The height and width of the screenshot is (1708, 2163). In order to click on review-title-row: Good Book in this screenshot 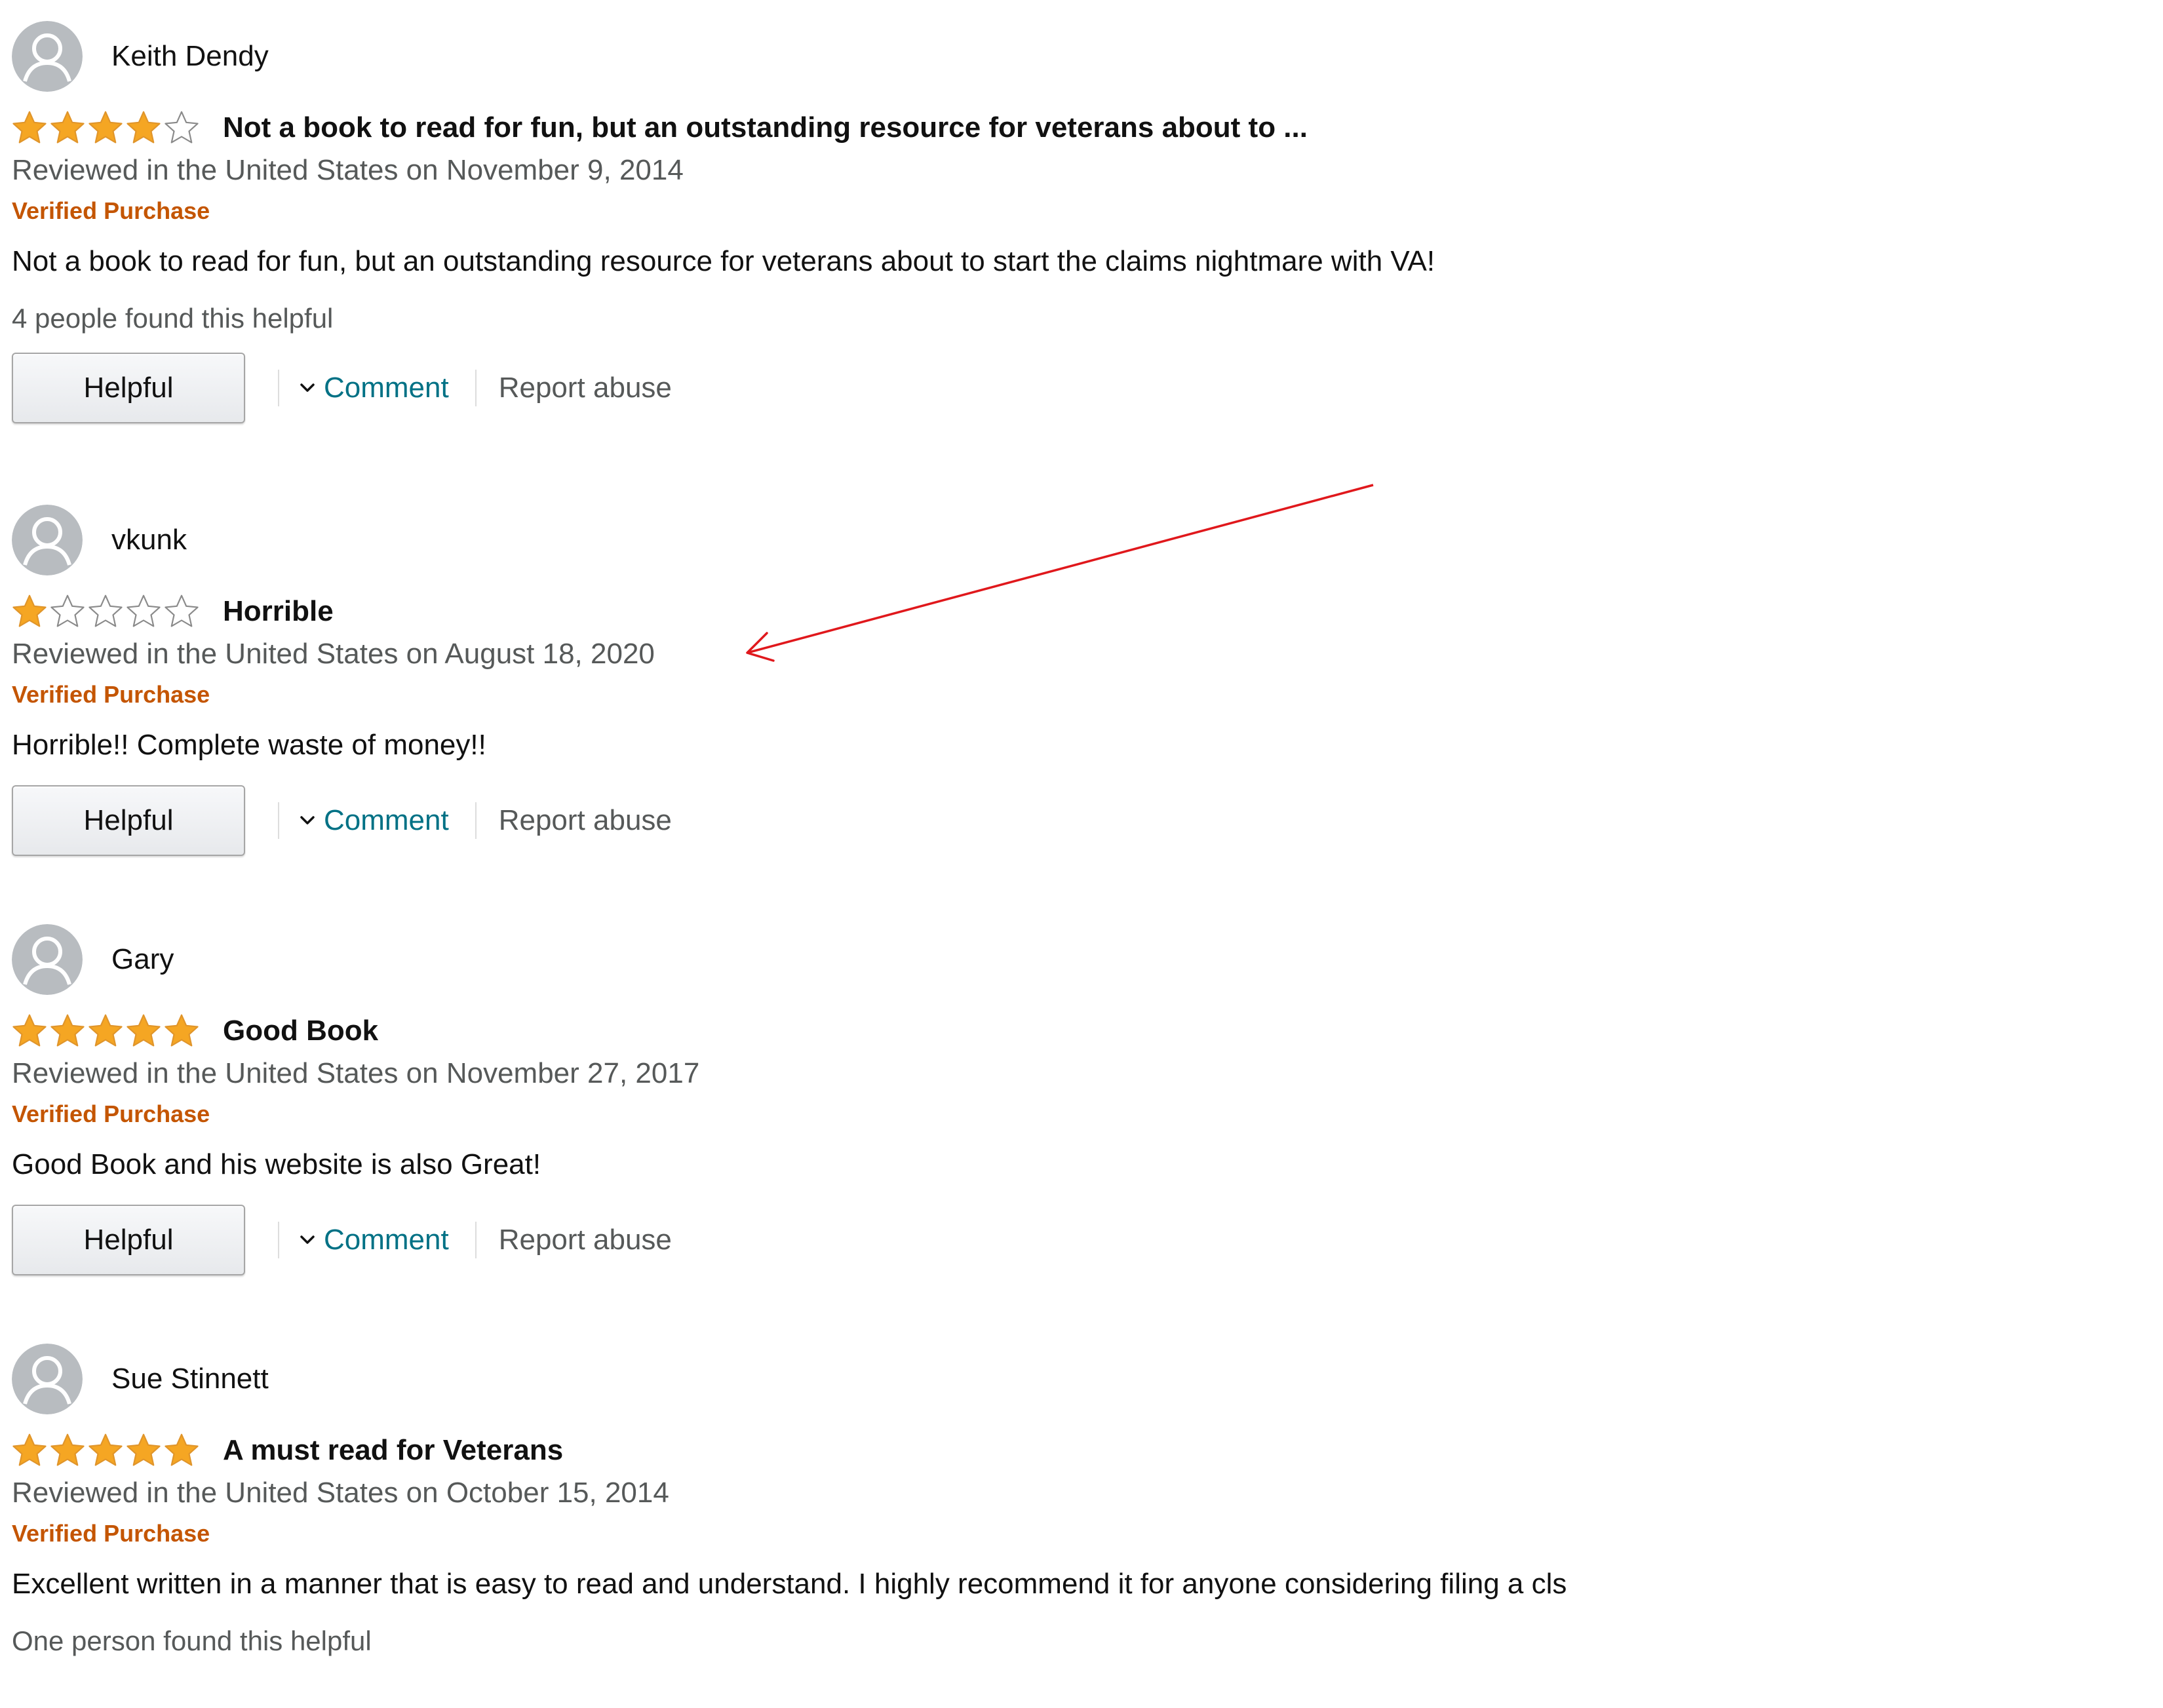, I will do `click(1060, 1031)`.